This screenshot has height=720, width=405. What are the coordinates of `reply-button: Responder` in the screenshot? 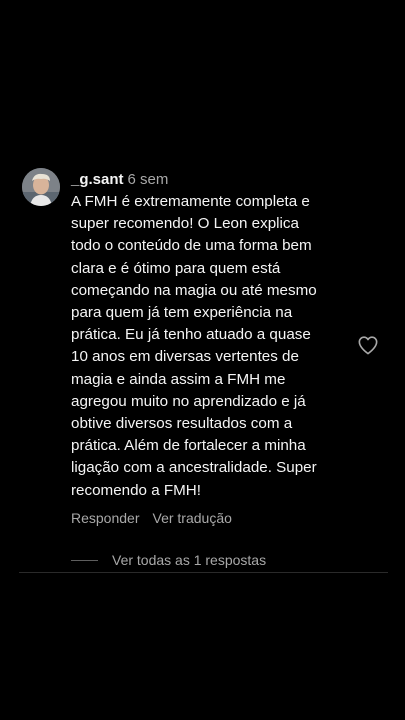 It's located at (105, 518).